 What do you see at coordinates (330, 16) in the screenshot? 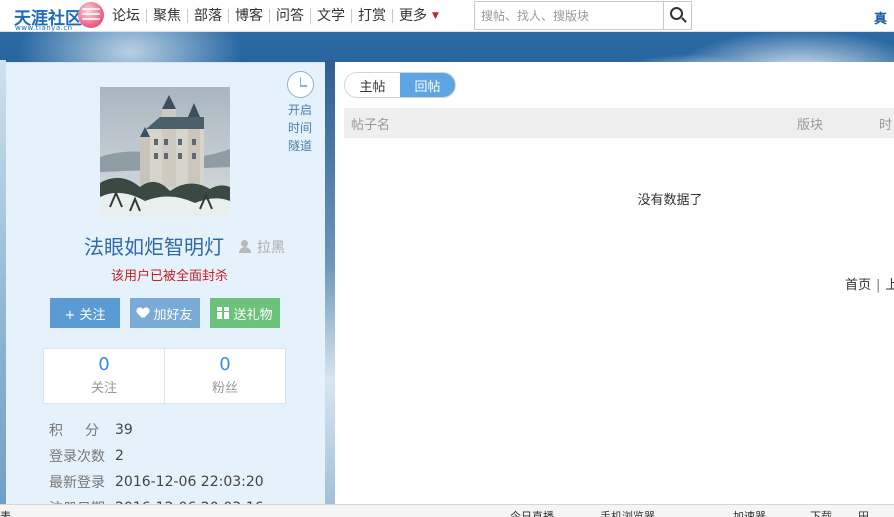
I see `nav-item-literature: 文学` at bounding box center [330, 16].